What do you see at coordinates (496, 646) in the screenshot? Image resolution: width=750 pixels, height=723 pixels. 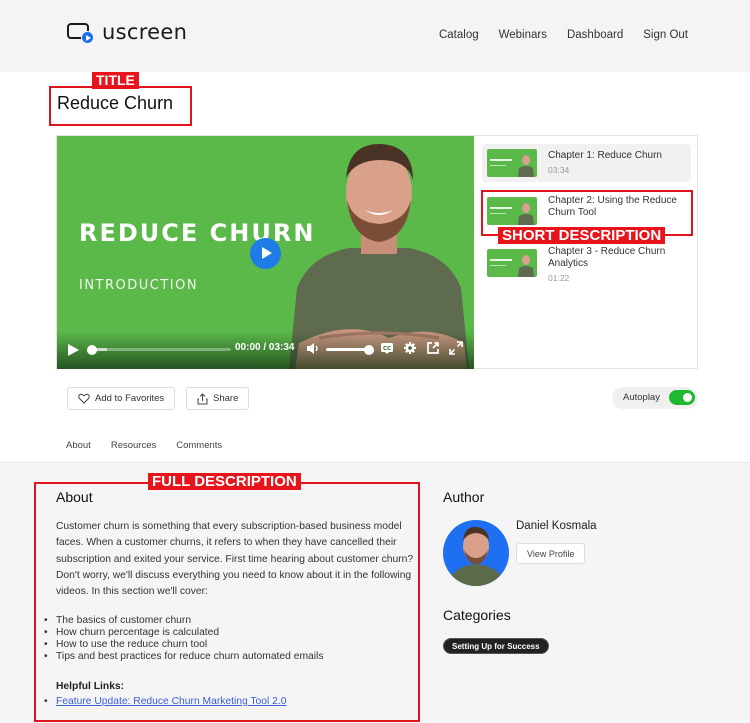 I see `category-badge: Setting Up for Success` at bounding box center [496, 646].